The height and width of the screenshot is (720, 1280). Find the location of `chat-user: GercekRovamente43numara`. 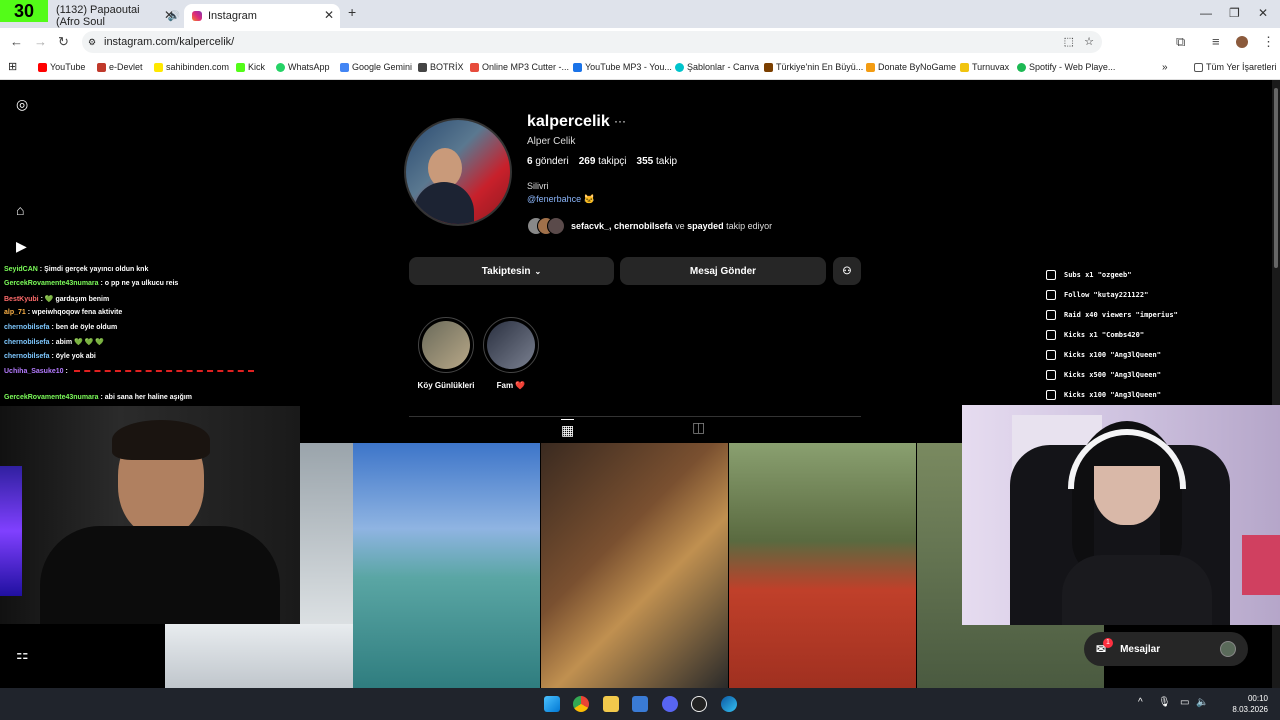

chat-user: GercekRovamente43numara is located at coordinates (51, 397).